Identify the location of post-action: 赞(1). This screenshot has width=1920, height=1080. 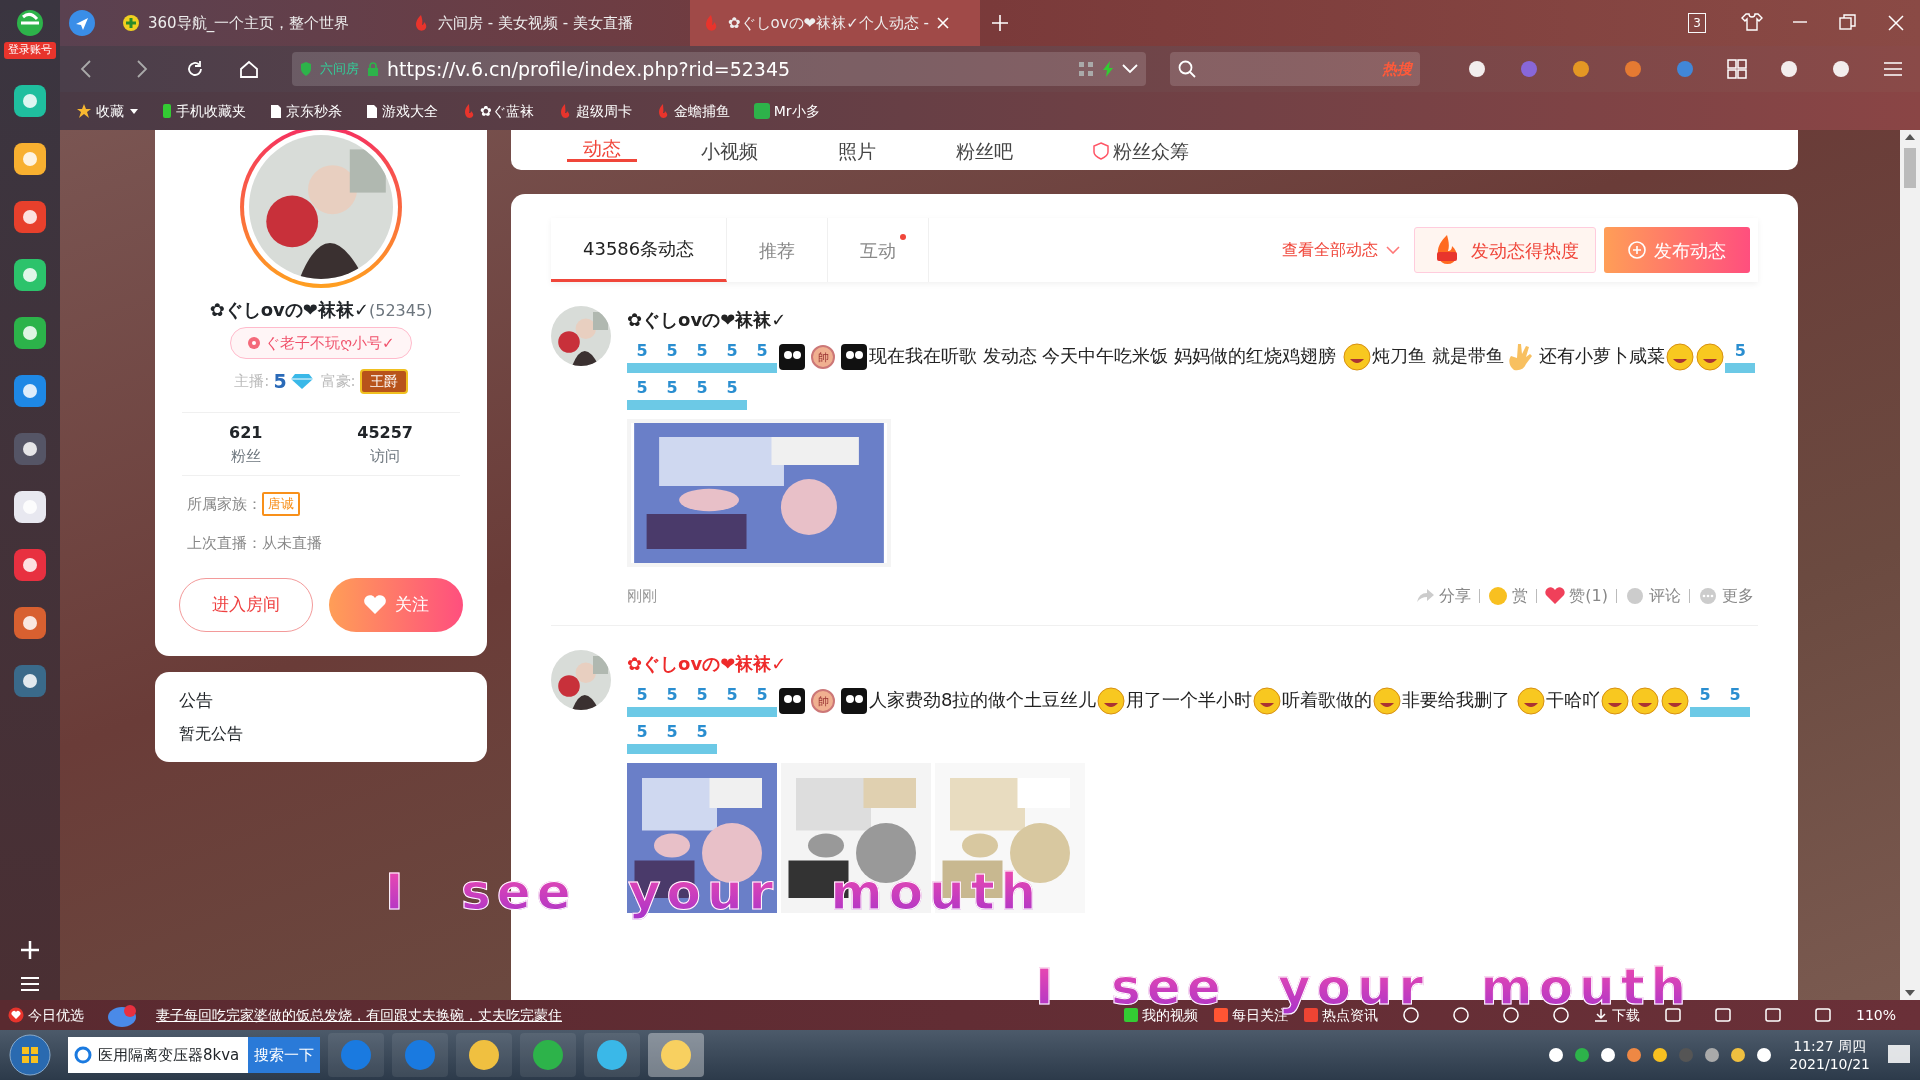
(1576, 596).